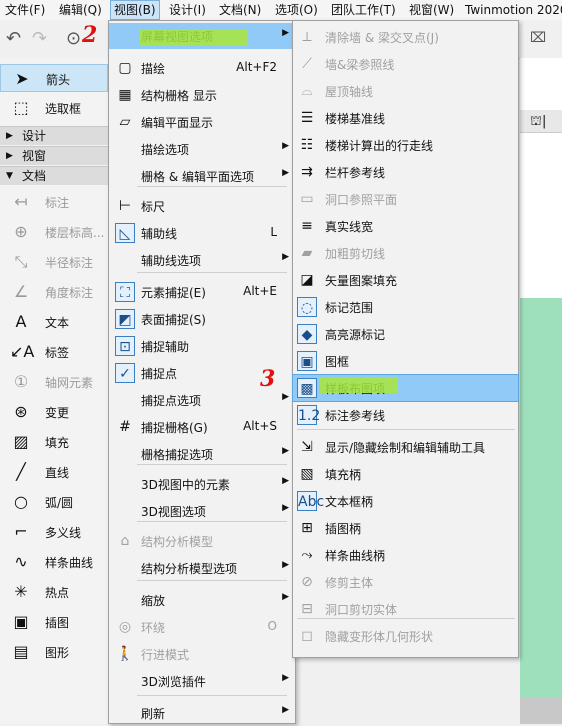 The width and height of the screenshot is (562, 726). What do you see at coordinates (512, 10) in the screenshot?
I see `menu-twinmotion: Twinmotion 2020` at bounding box center [512, 10].